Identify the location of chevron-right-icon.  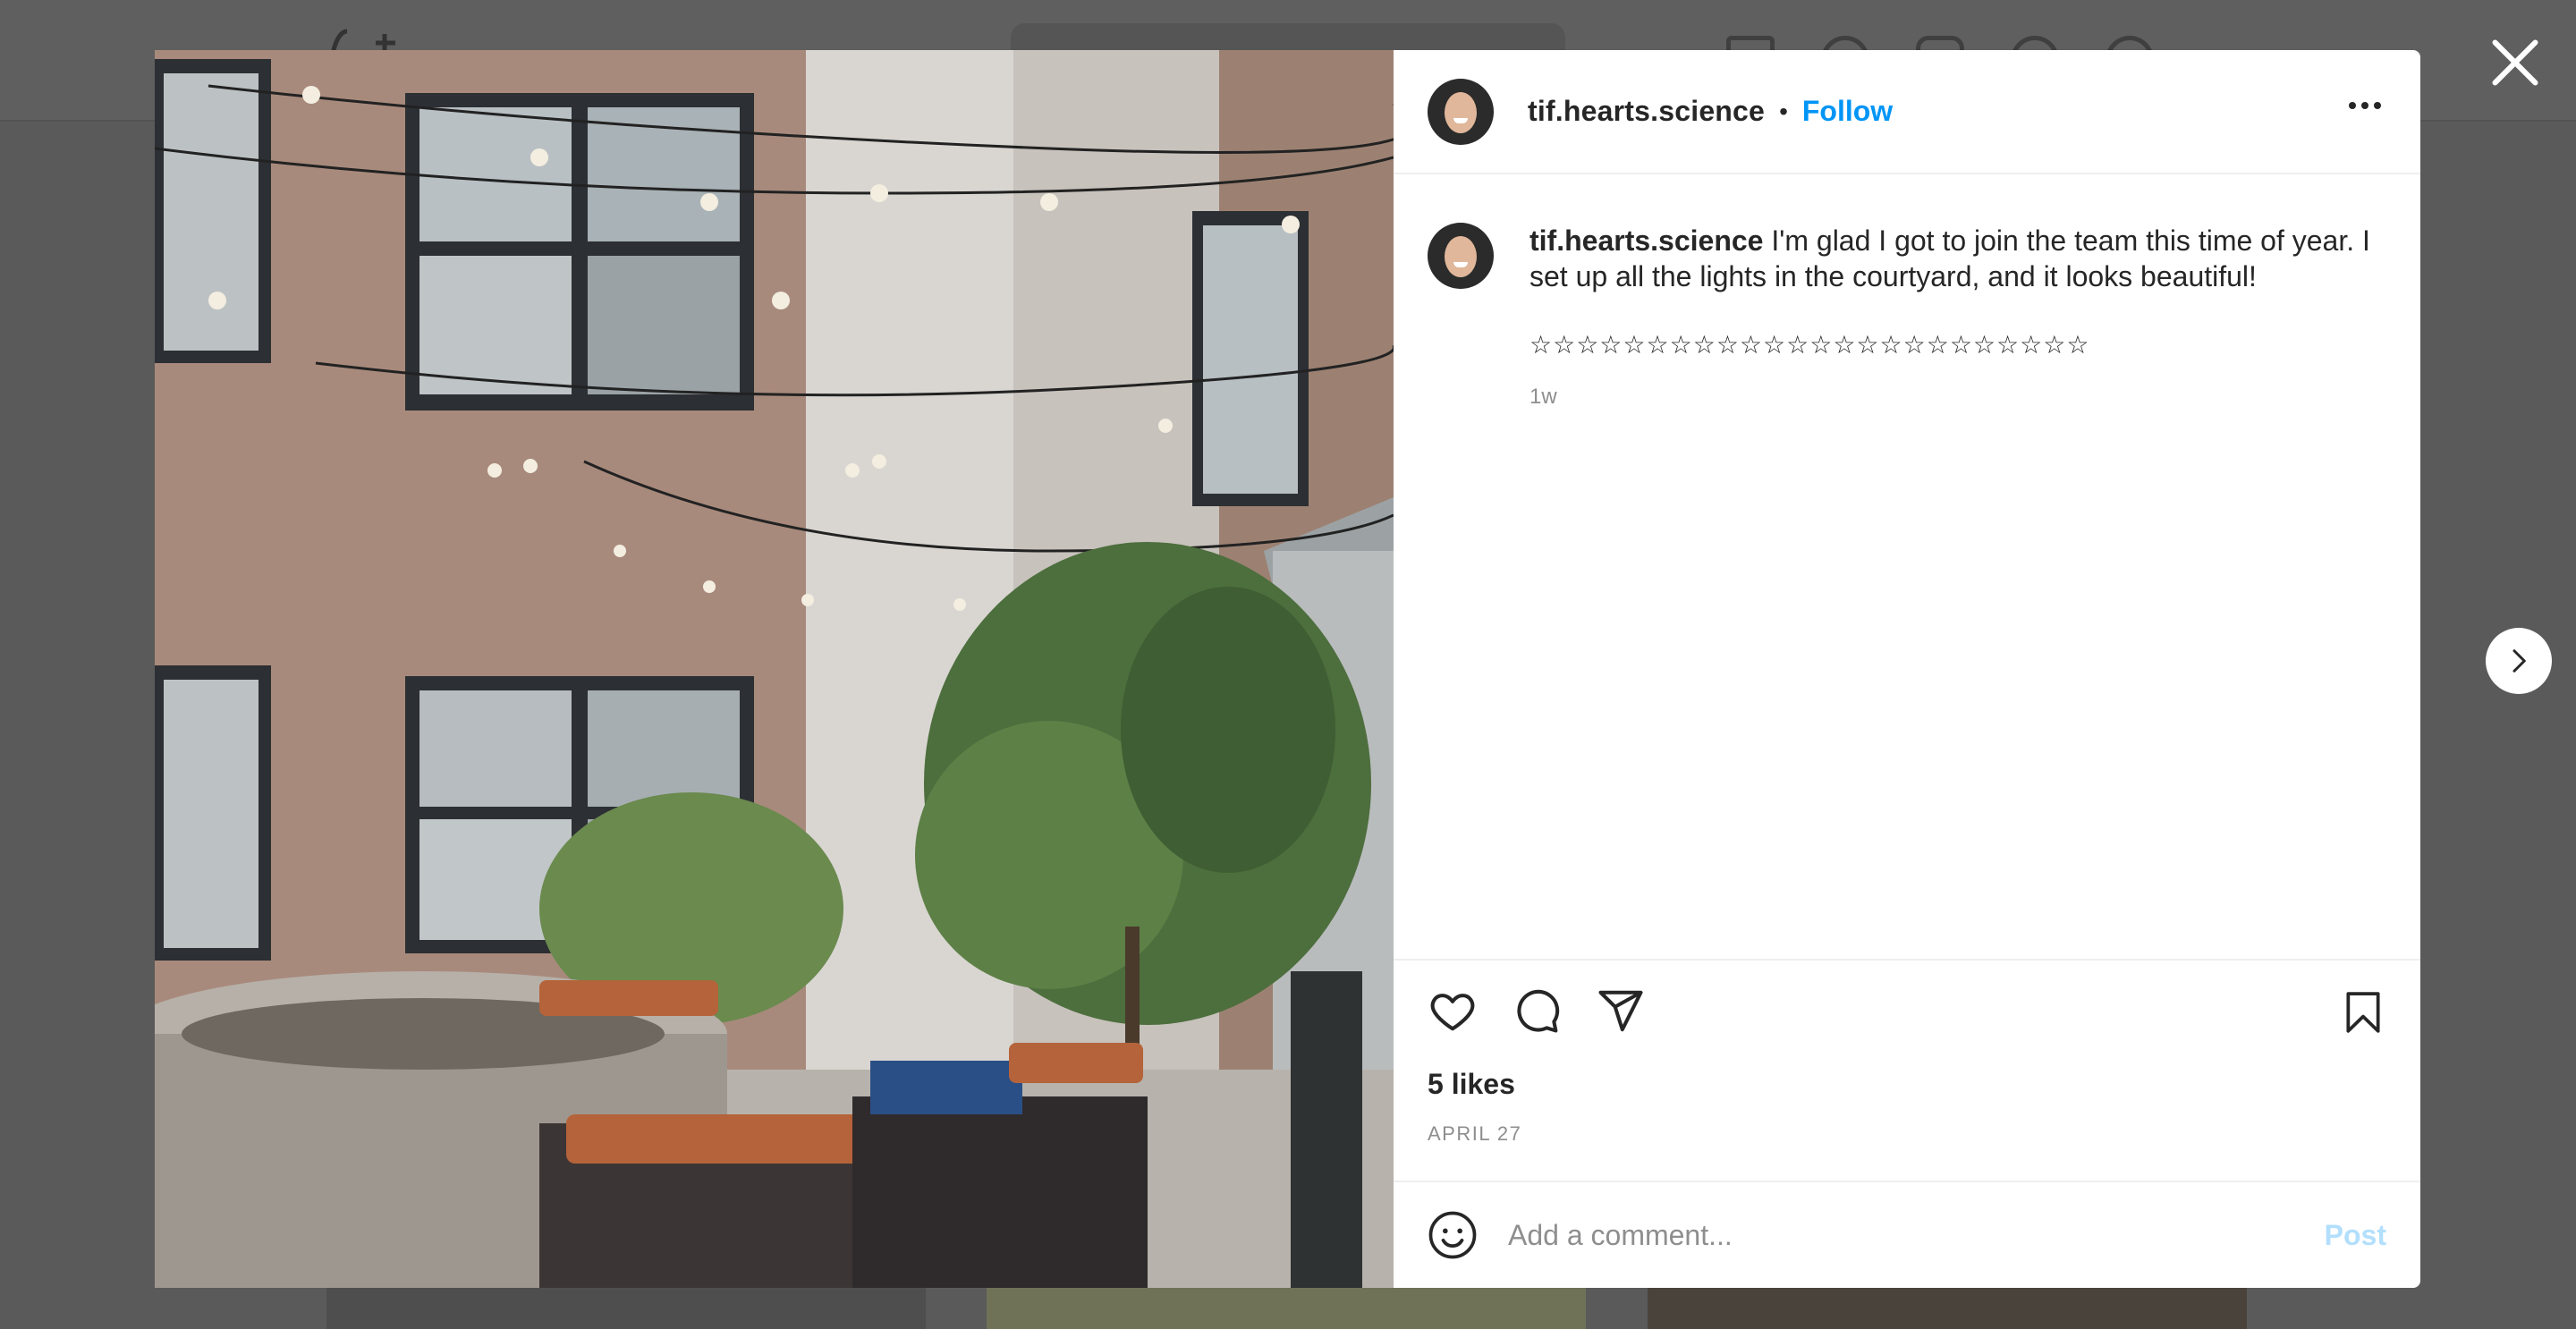
(2519, 661).